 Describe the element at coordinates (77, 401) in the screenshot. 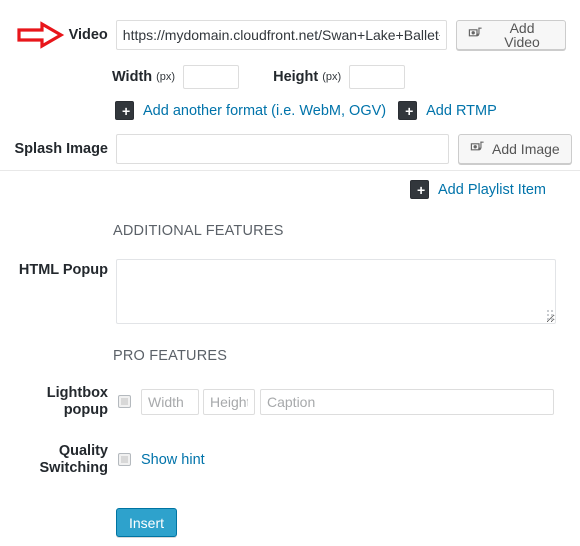

I see `lightbox-popup-label: Lightbox popup` at that location.